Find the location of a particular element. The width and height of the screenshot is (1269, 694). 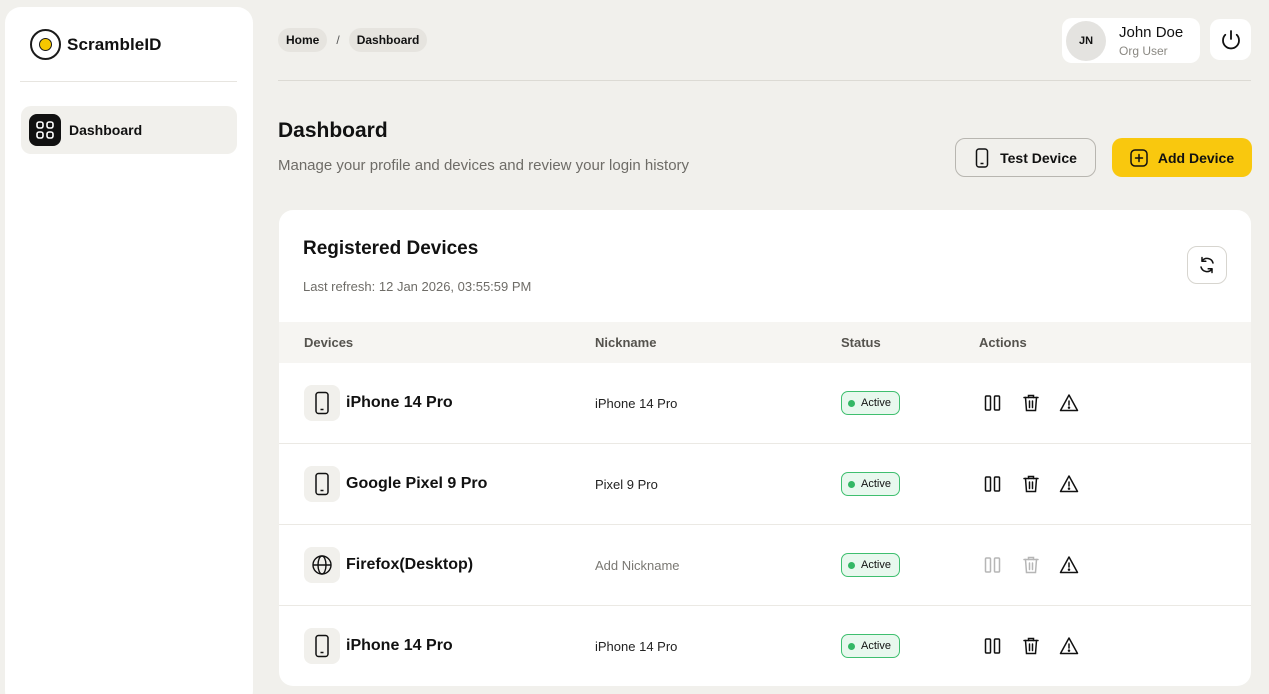

grid-icon is located at coordinates (45, 130).